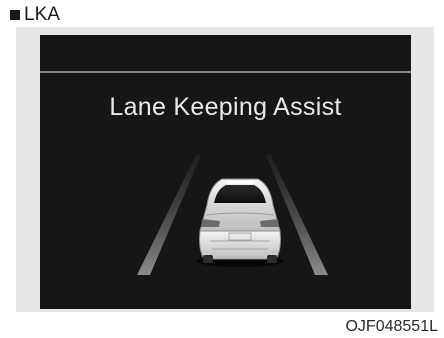 This screenshot has width=444, height=338. What do you see at coordinates (391, 326) in the screenshot?
I see `figure-code: OJF048551L` at bounding box center [391, 326].